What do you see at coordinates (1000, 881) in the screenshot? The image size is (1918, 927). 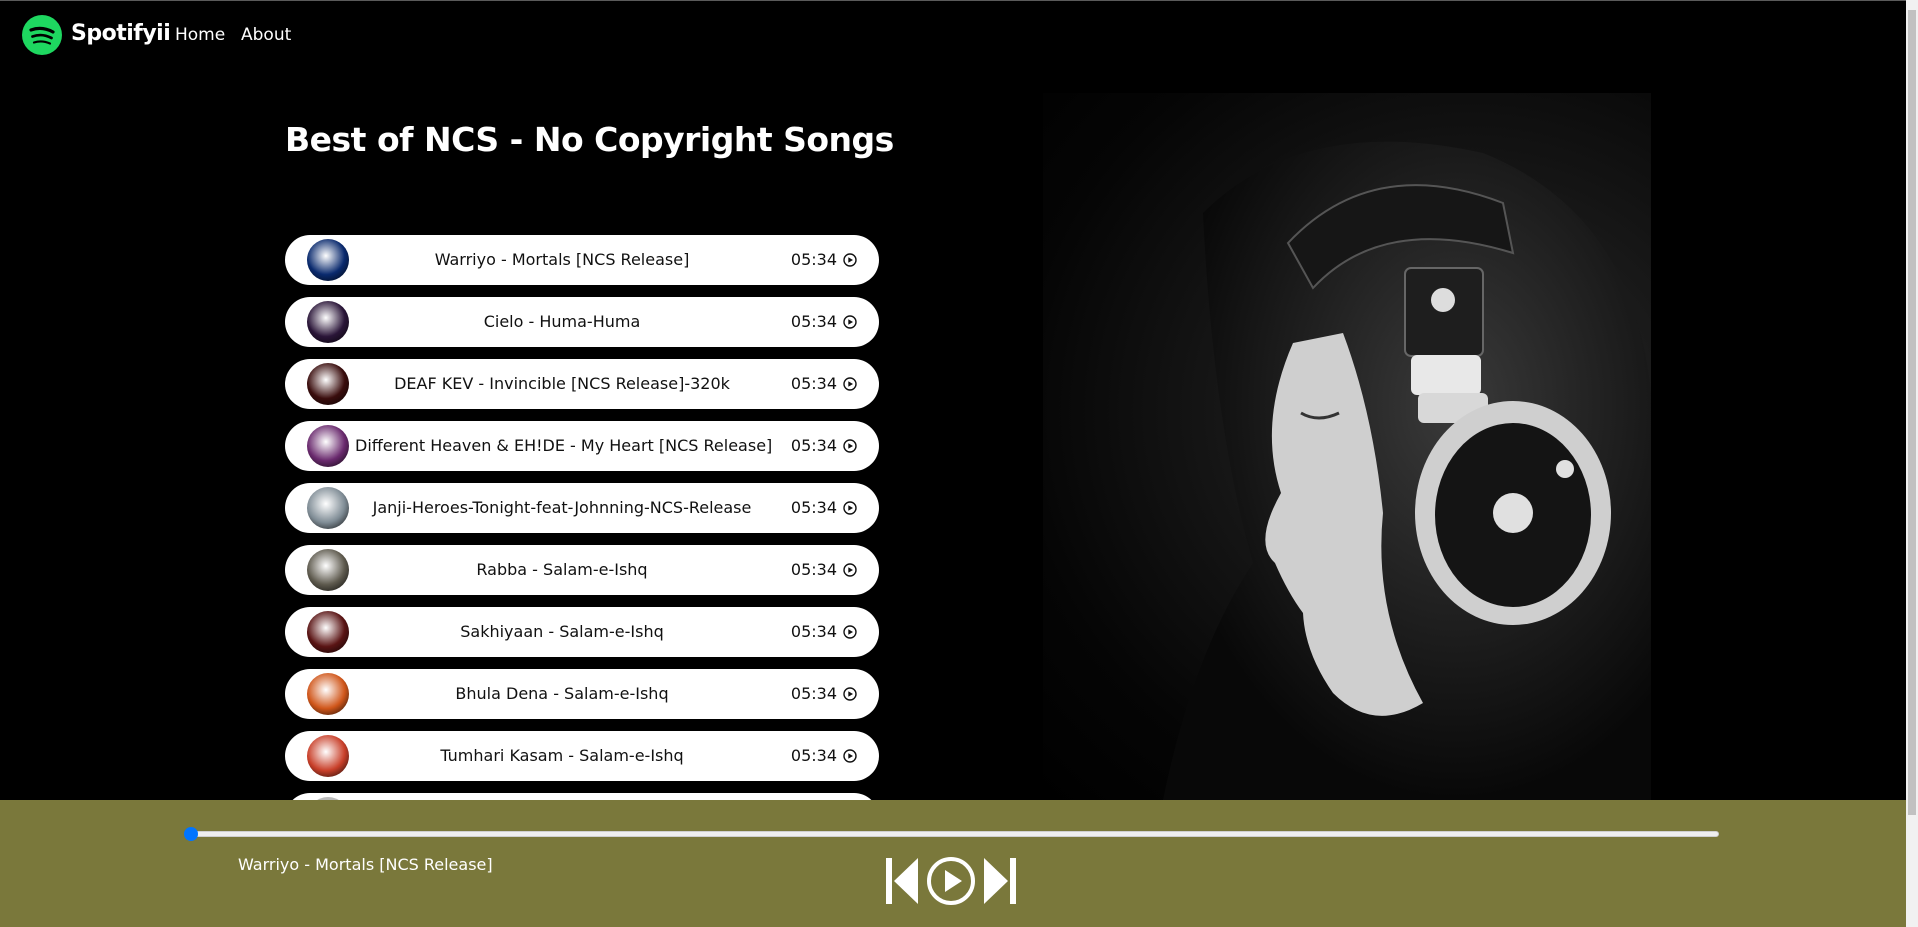 I see `next-icon` at bounding box center [1000, 881].